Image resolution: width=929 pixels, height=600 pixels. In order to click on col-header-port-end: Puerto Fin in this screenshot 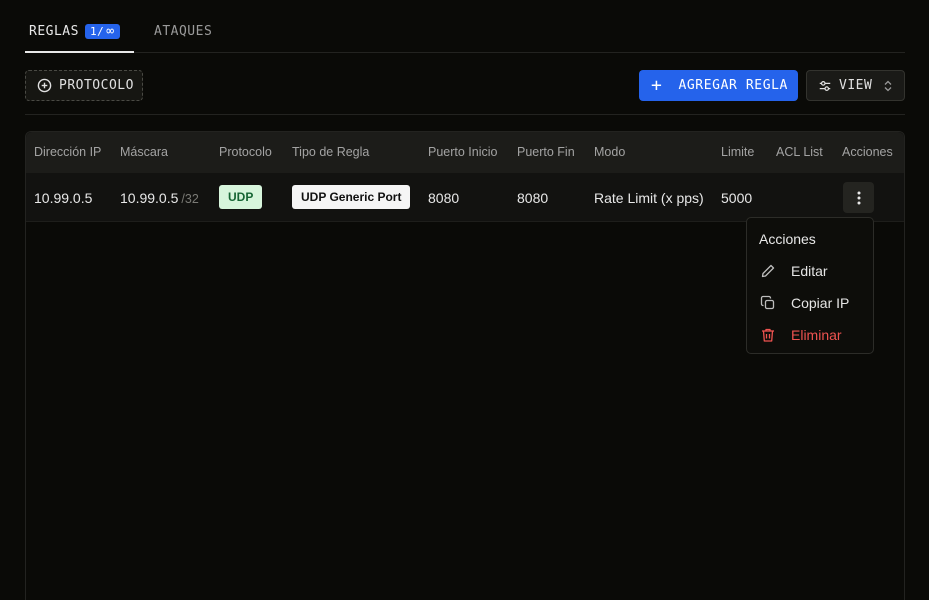, I will do `click(546, 152)`.